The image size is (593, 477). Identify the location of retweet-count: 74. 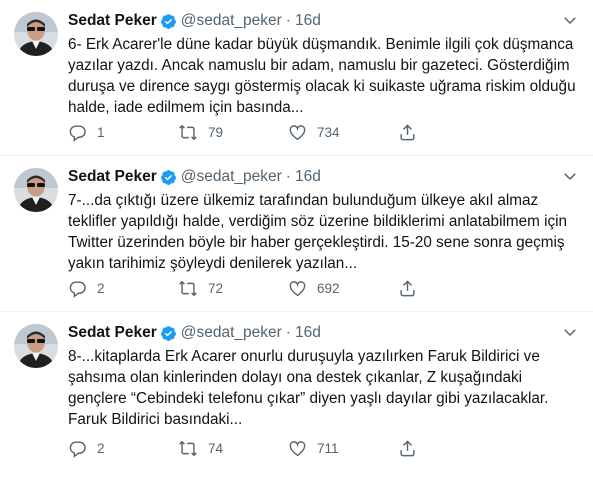
(216, 448).